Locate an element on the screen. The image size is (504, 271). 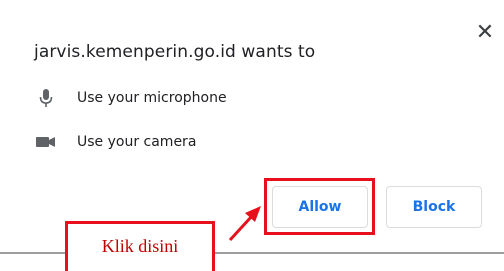
permission-microphone: Use your microphone is located at coordinates (130, 98).